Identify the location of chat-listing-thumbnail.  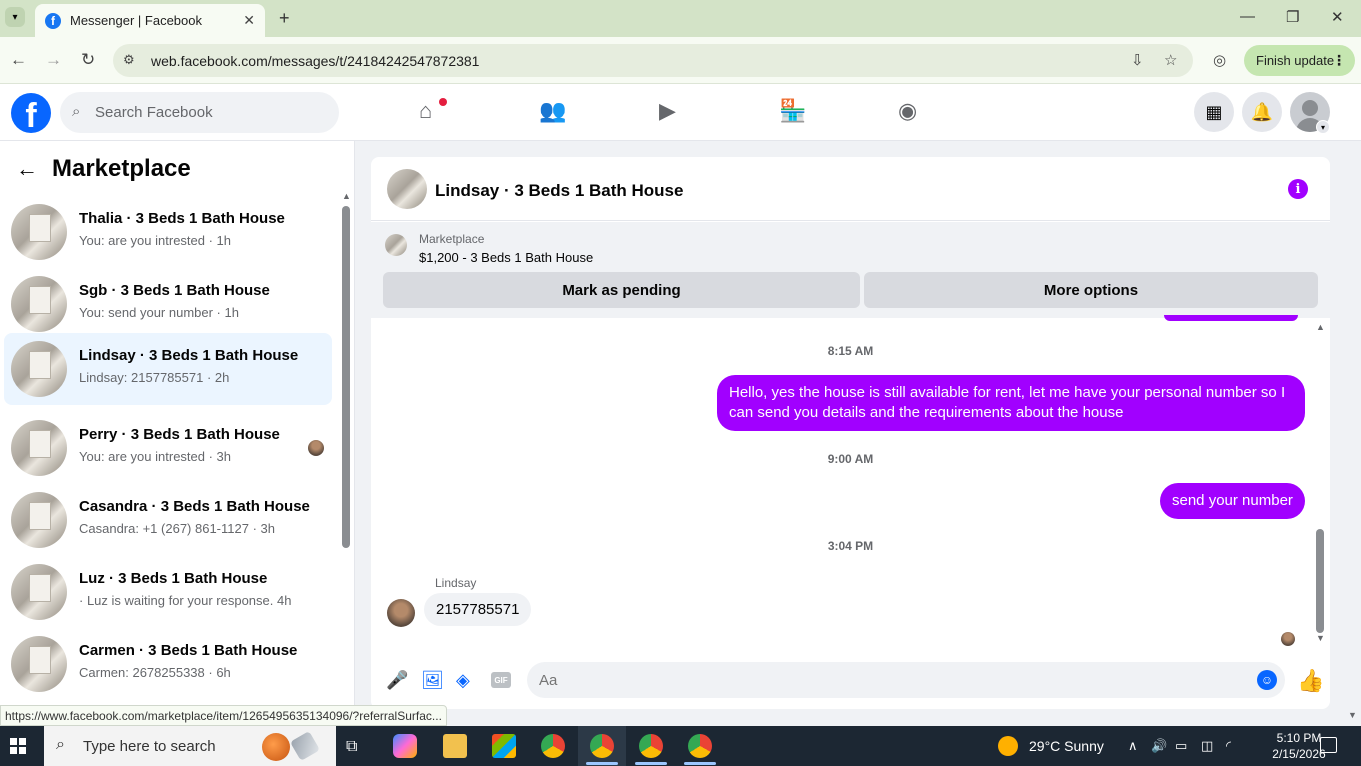
(407, 189).